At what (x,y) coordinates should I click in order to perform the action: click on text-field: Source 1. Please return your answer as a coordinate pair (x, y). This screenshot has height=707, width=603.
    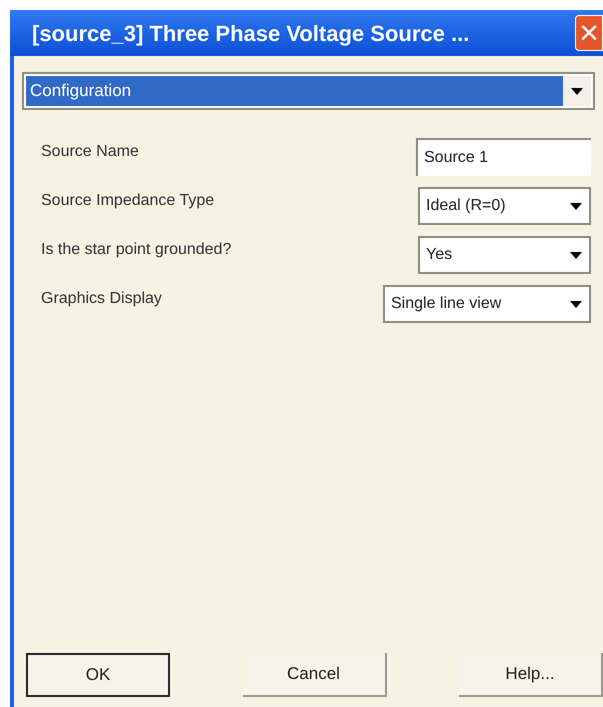
    Looking at the image, I should click on (503, 157).